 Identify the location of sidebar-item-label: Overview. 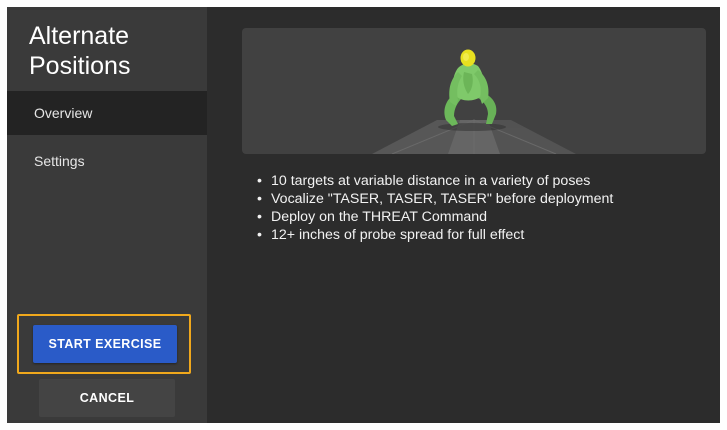
(63, 113).